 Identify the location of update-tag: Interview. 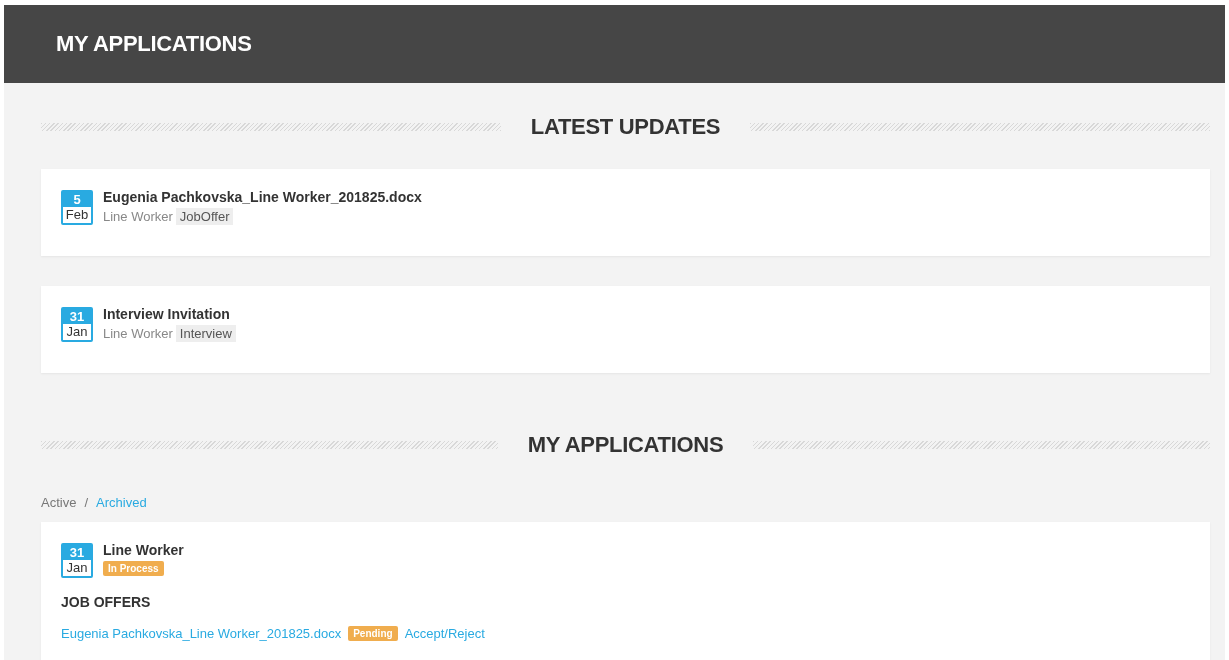
(205, 333).